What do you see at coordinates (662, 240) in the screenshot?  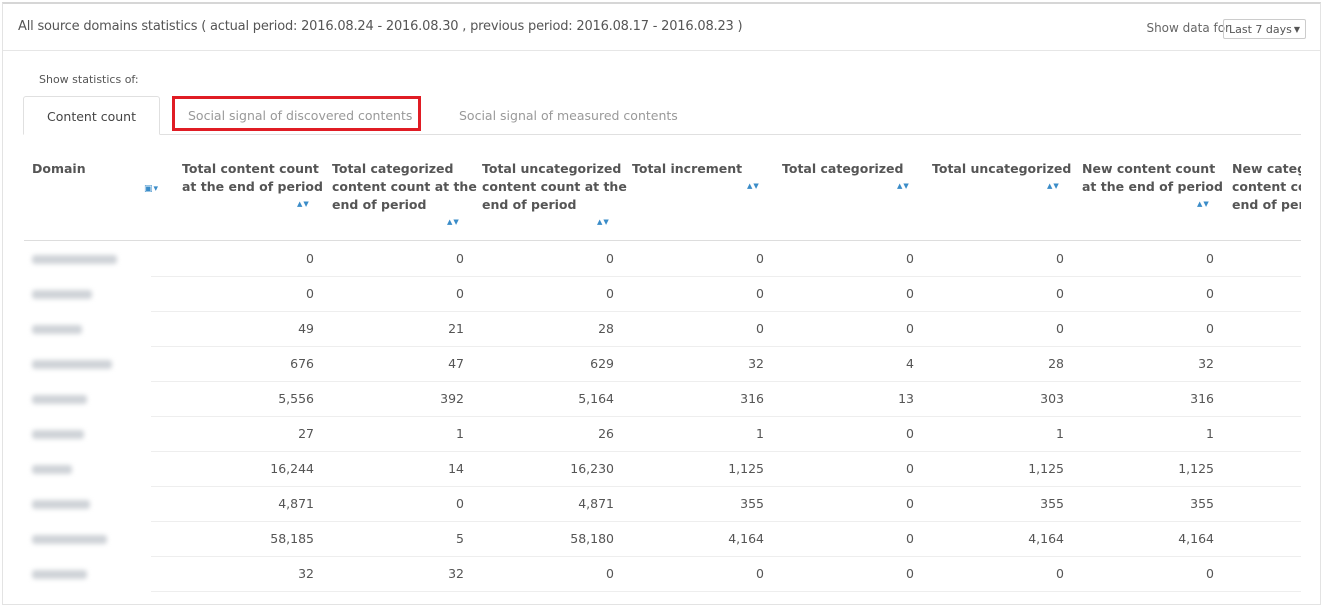 I see `header-divider` at bounding box center [662, 240].